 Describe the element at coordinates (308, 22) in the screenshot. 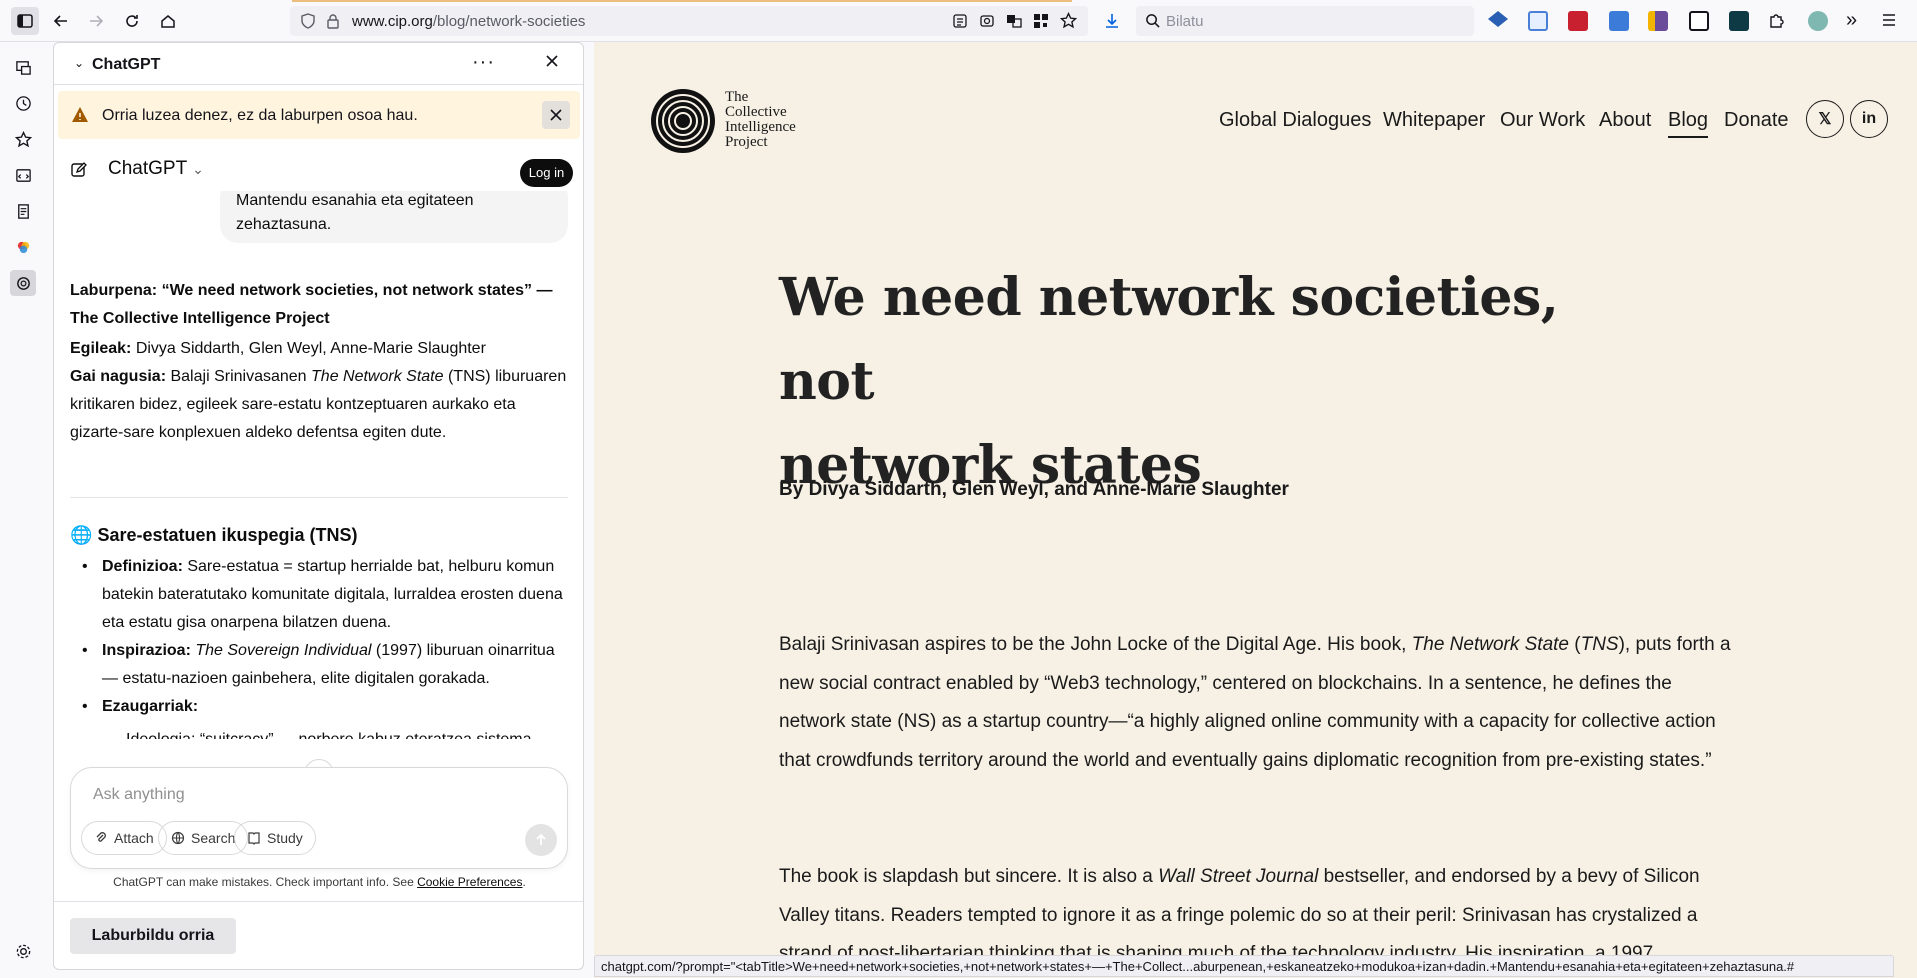

I see `tracking-shield-icon` at that location.